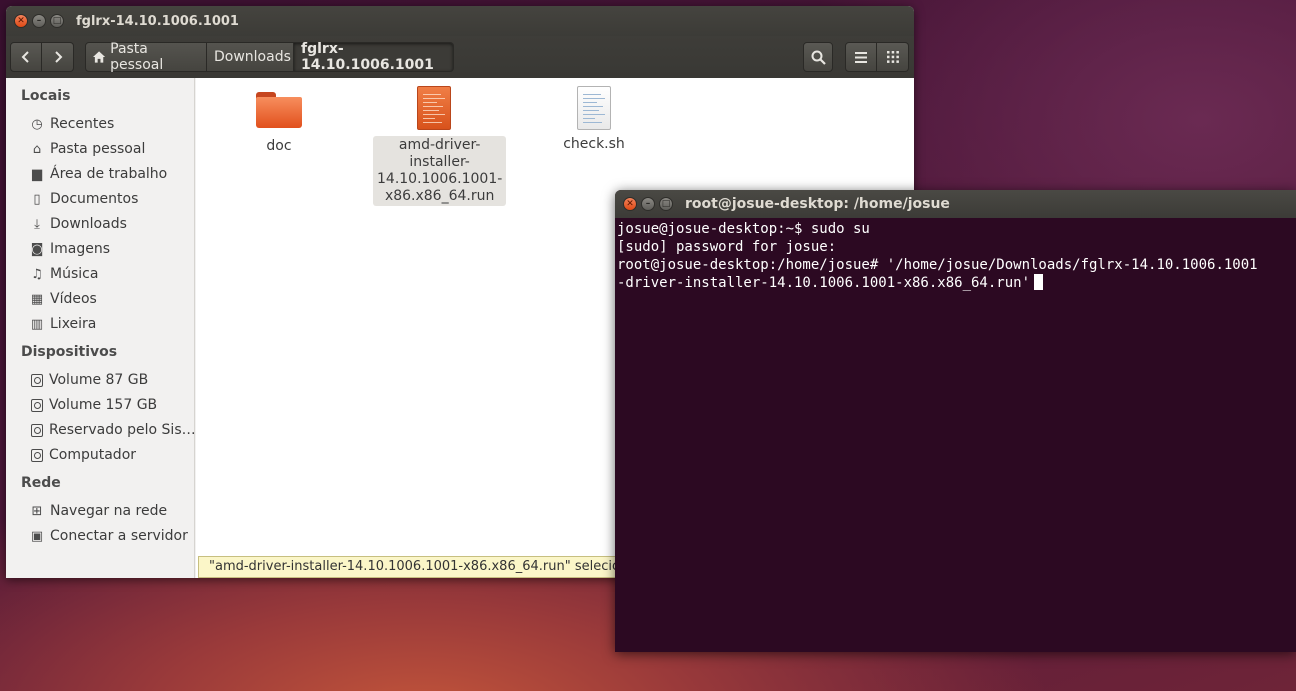  I want to click on file-label: doc, so click(279, 146).